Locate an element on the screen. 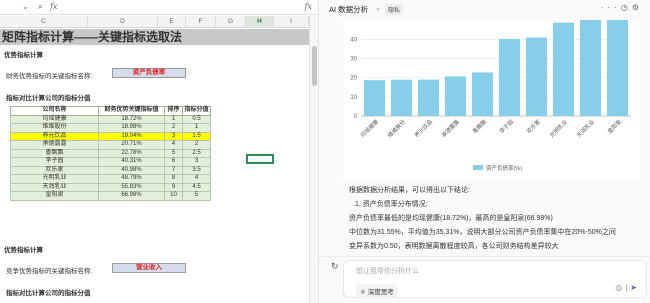  table-header-cell: 公司名称 is located at coordinates (54, 111).